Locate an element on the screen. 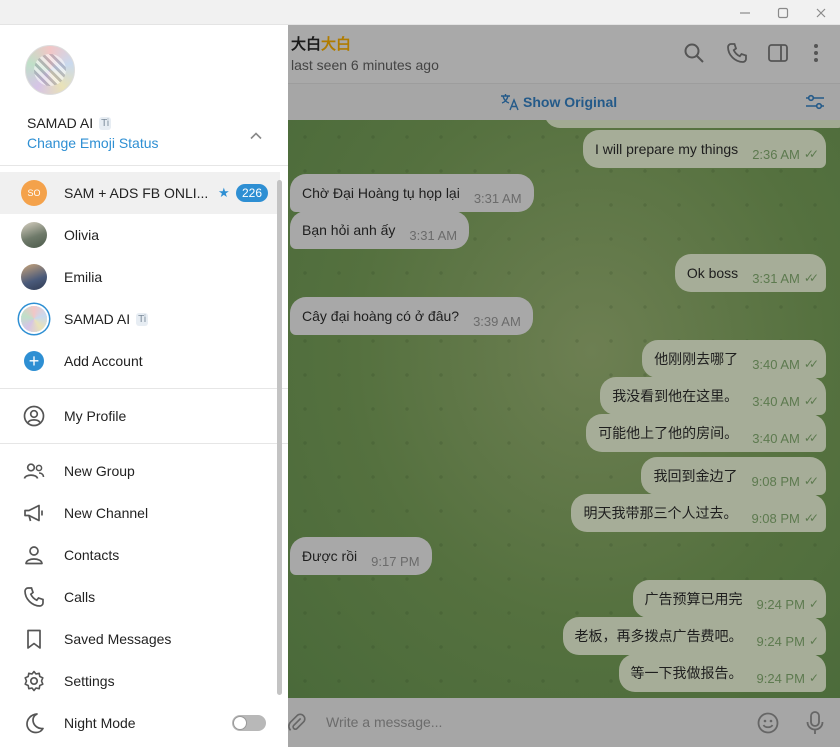  menu-settings: Settings is located at coordinates (140, 681).